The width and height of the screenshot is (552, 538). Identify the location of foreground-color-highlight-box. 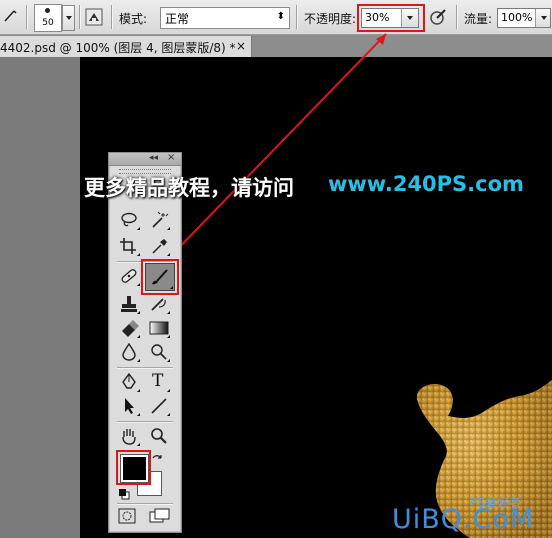
(133, 467).